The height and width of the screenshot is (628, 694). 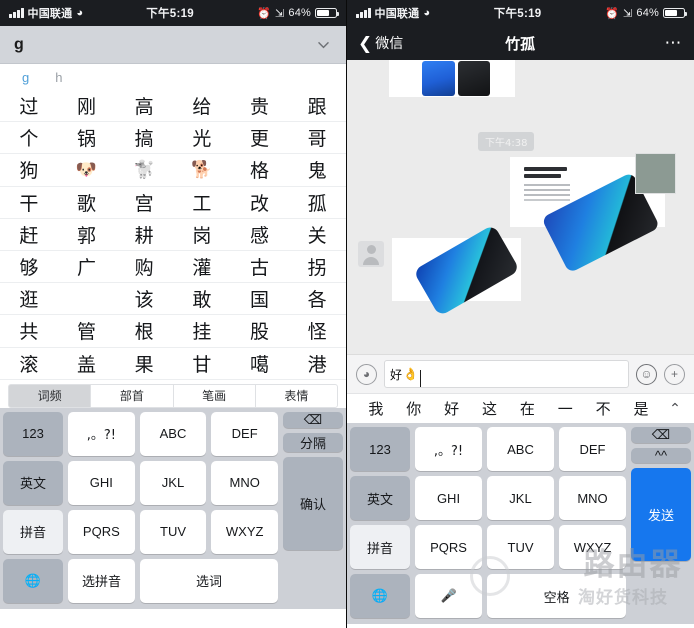 I want to click on candidate-cell: 噶, so click(x=260, y=363).